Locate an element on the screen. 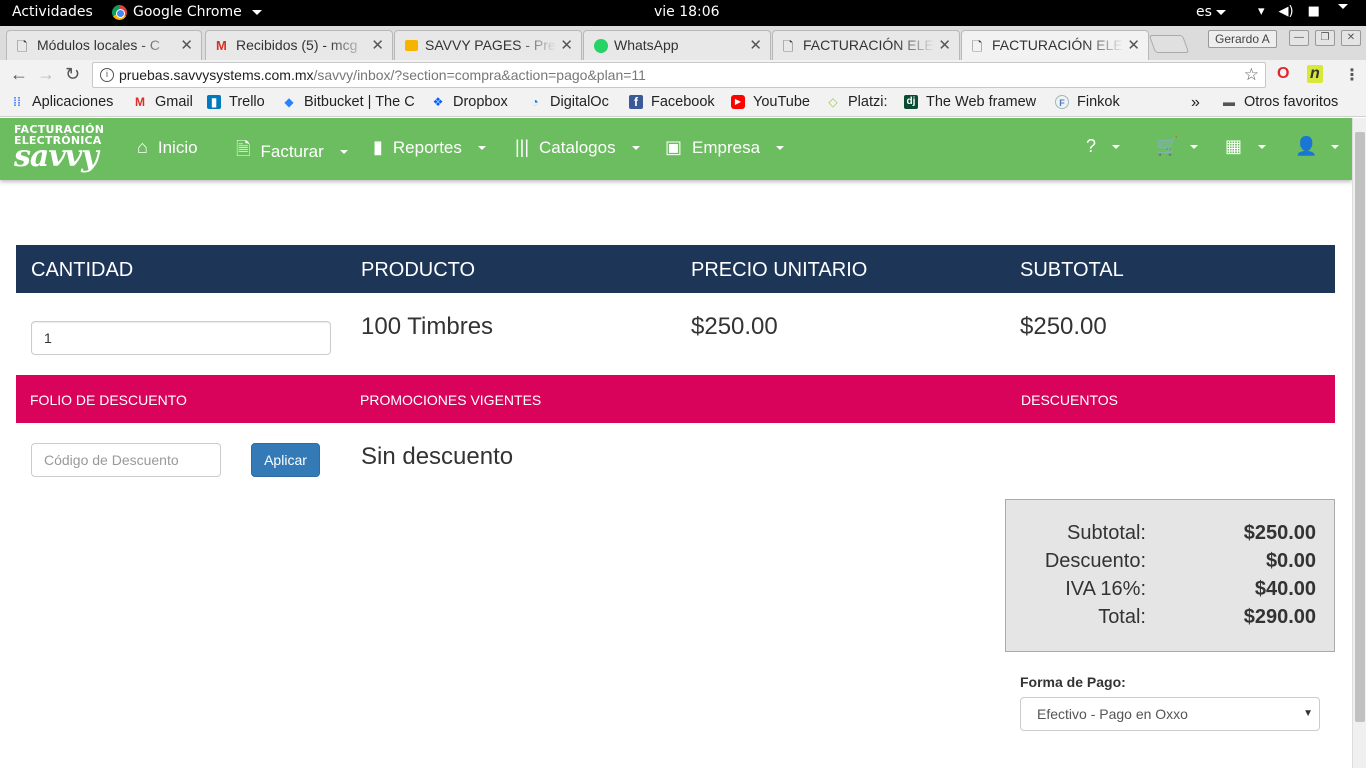  bookmark-dropbox: ❖ Dropbox is located at coordinates (469, 102).